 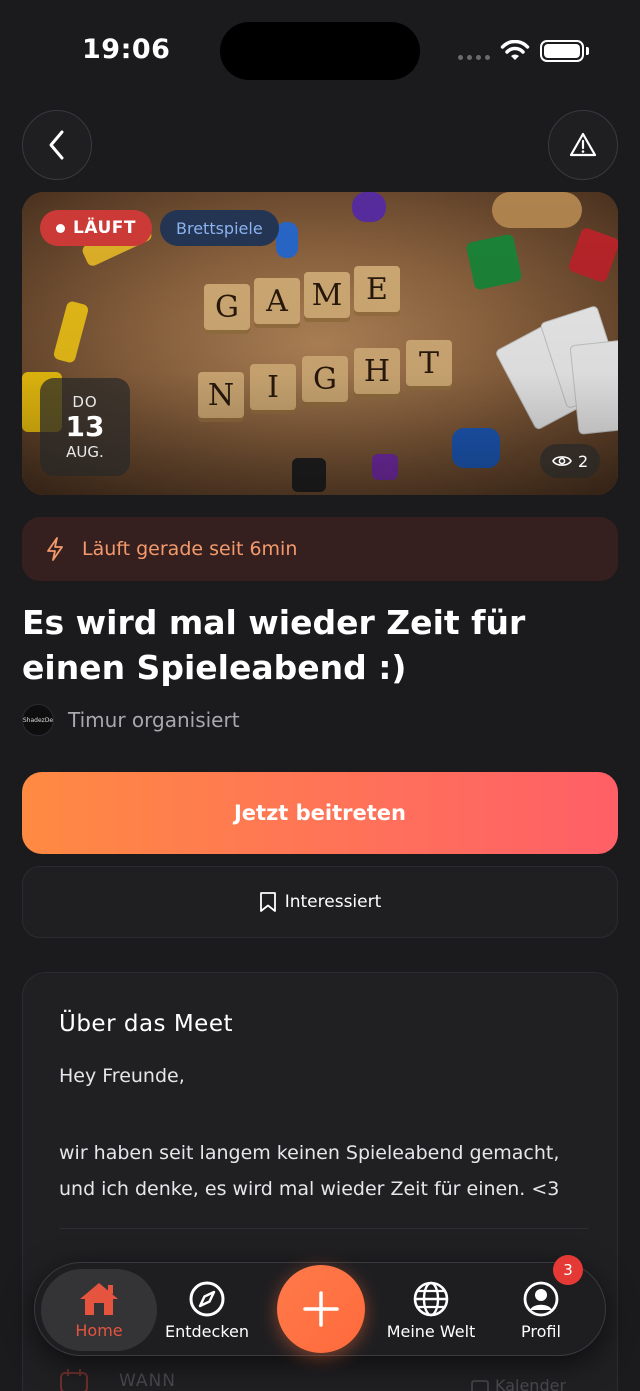 What do you see at coordinates (117, 1379) in the screenshot?
I see `when-row: WANN` at bounding box center [117, 1379].